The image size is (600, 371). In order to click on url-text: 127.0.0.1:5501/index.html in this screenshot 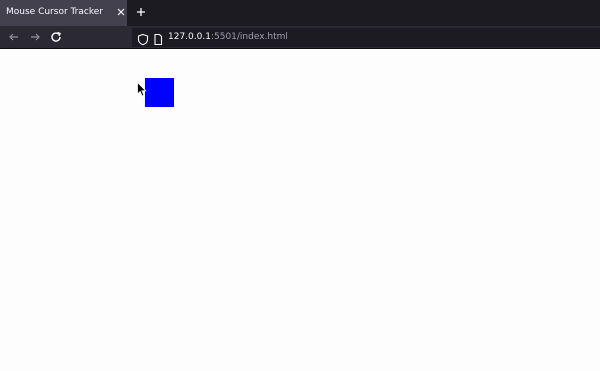, I will do `click(228, 37)`.